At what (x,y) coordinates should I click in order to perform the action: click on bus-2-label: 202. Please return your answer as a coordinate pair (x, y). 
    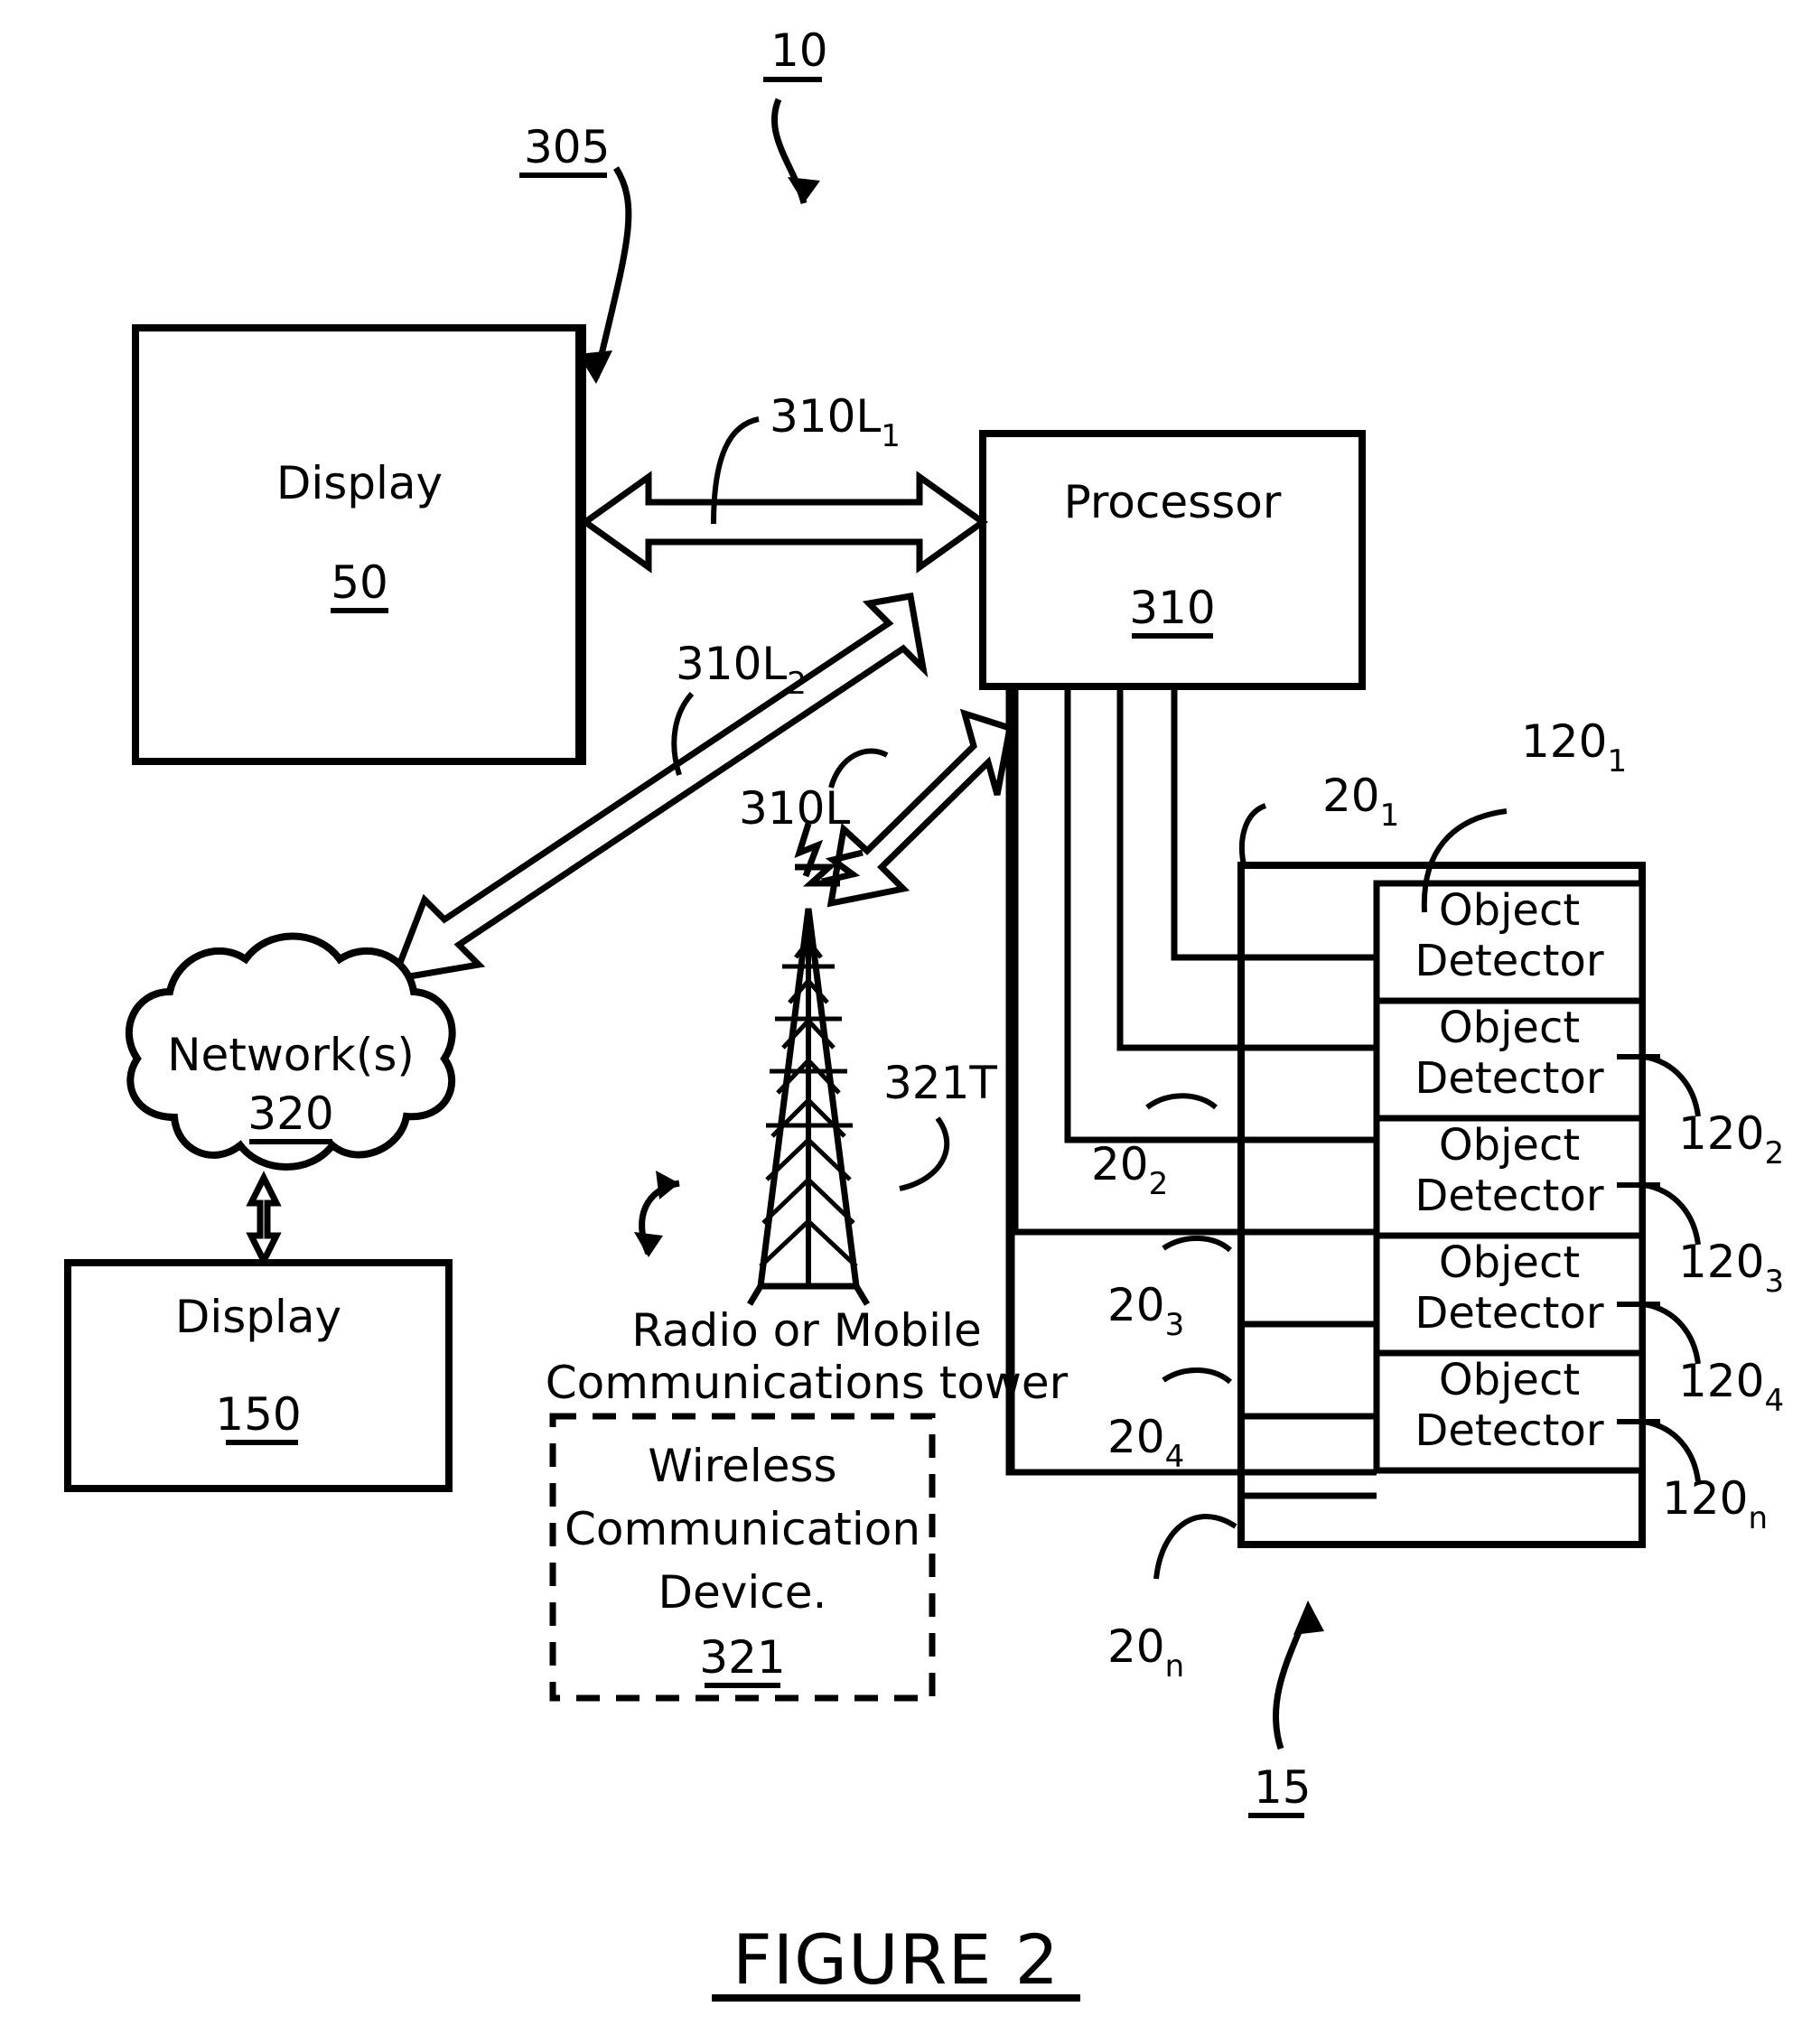
    Looking at the image, I should click on (1129, 1170).